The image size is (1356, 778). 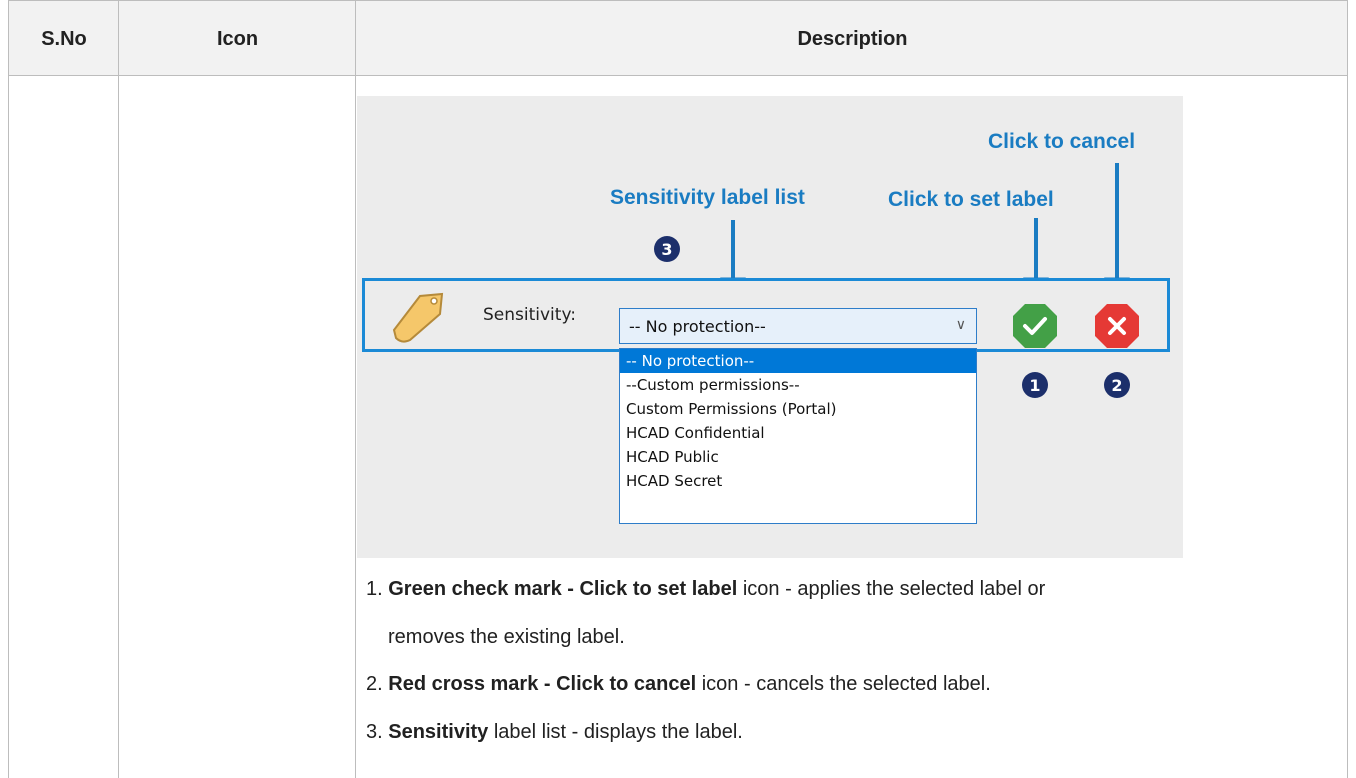 I want to click on dropdown-option: HCAD Secret, so click(x=798, y=481).